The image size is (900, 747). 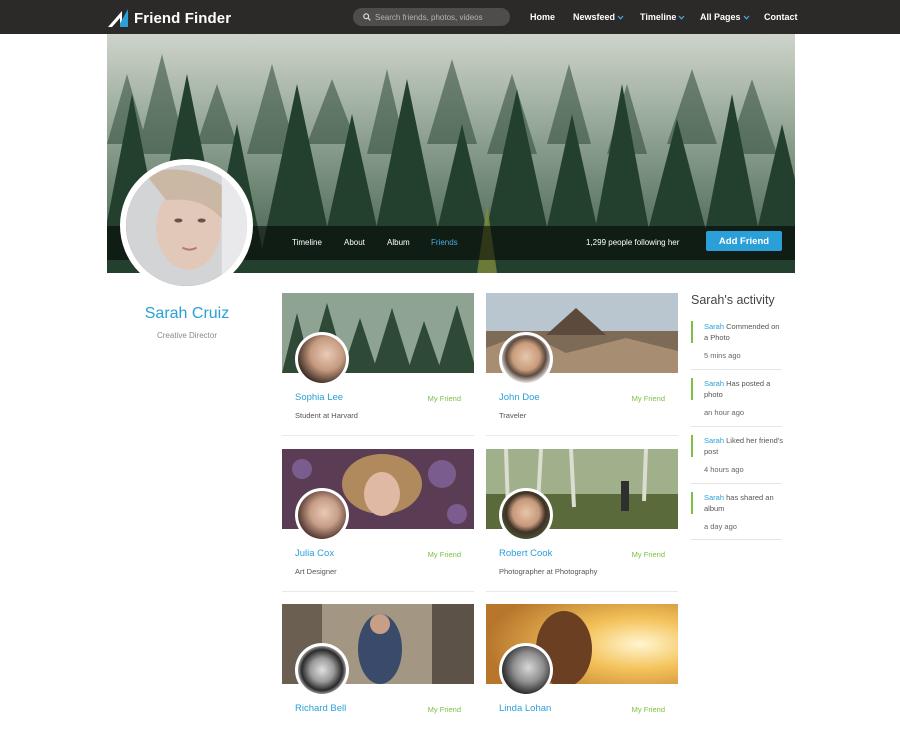 I want to click on activity-text: Sarah Liked her friend's post, so click(x=744, y=446).